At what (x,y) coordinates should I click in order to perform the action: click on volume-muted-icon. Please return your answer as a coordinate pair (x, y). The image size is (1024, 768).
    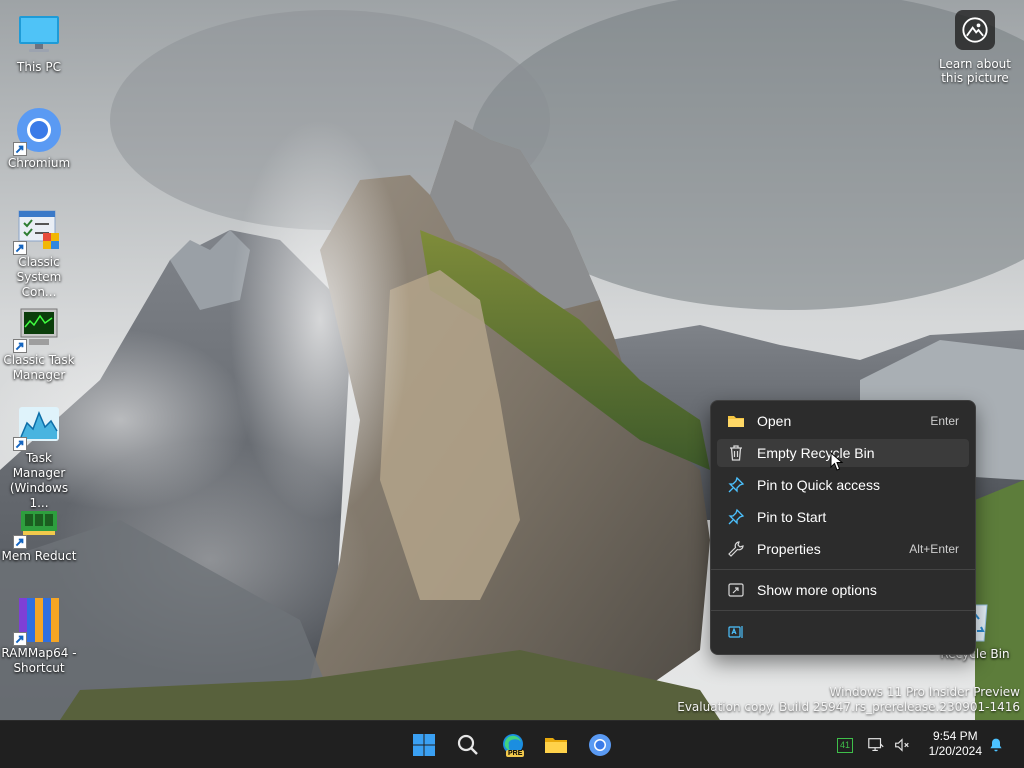
    Looking at the image, I should click on (902, 745).